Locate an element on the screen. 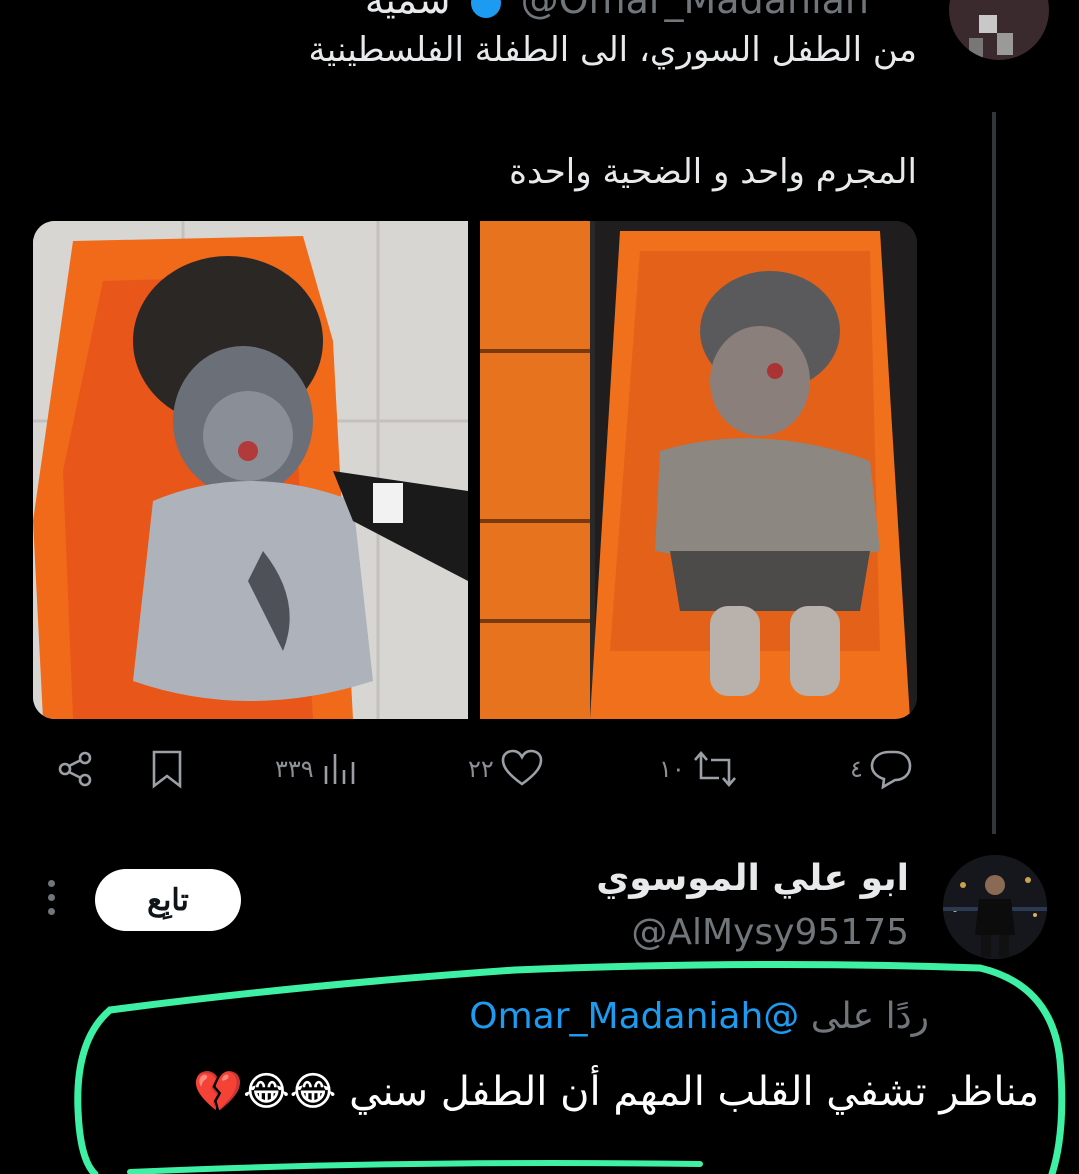 The width and height of the screenshot is (1079, 1174). tweet-text-line-1: من الطفل السوري، الى الطفلة الفلسطينية is located at coordinates (613, 50).